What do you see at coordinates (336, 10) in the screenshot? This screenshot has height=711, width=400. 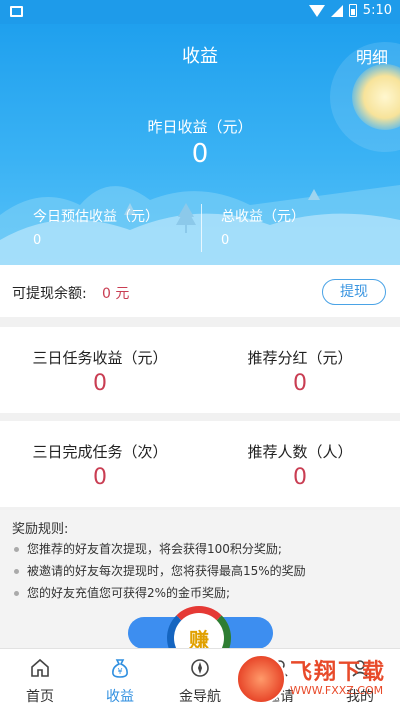 I see `signal-icon` at bounding box center [336, 10].